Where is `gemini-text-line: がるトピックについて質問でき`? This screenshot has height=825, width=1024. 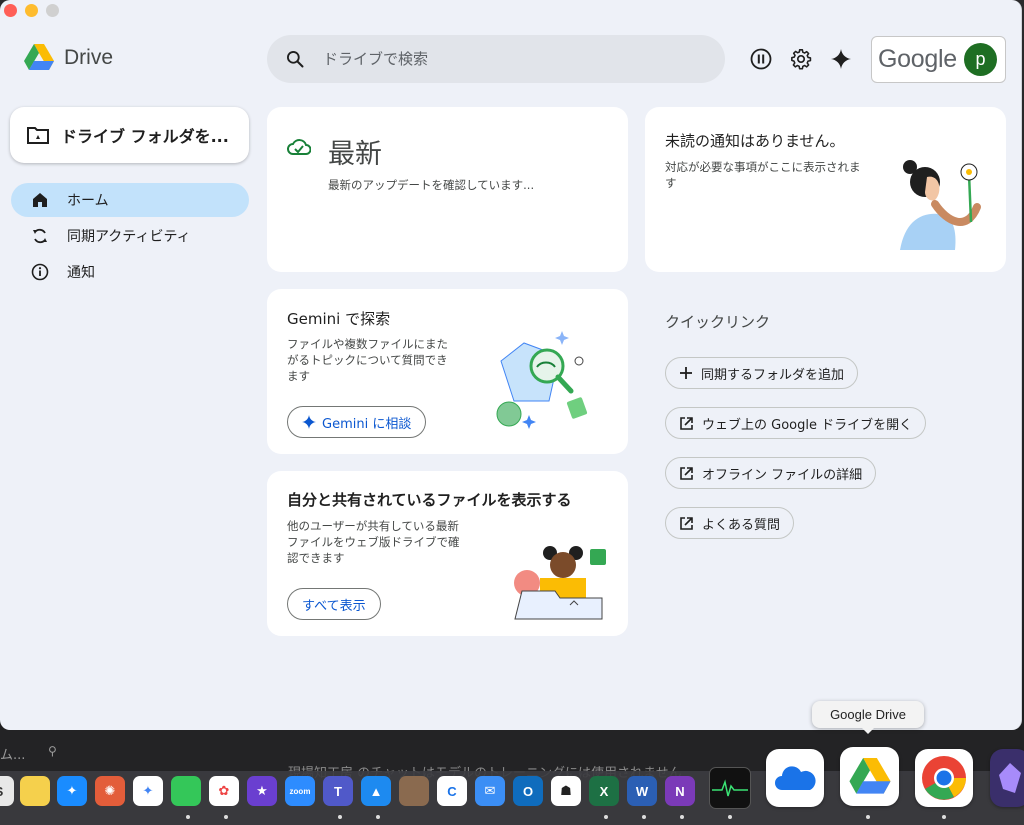
gemini-text-line: がるトピックについて質問でき is located at coordinates (367, 360).